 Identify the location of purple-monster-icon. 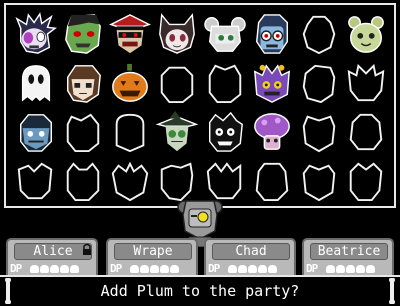
(271, 83).